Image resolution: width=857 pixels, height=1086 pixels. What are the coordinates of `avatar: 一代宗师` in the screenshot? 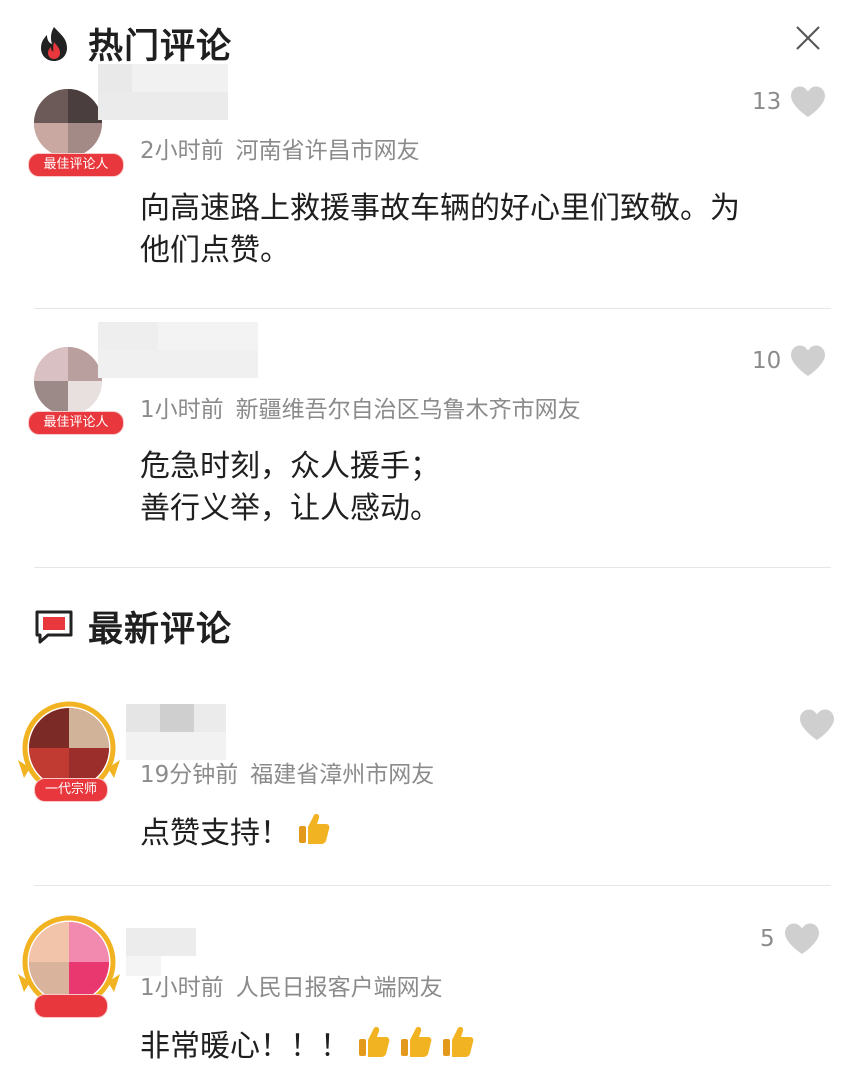 It's located at (69, 753).